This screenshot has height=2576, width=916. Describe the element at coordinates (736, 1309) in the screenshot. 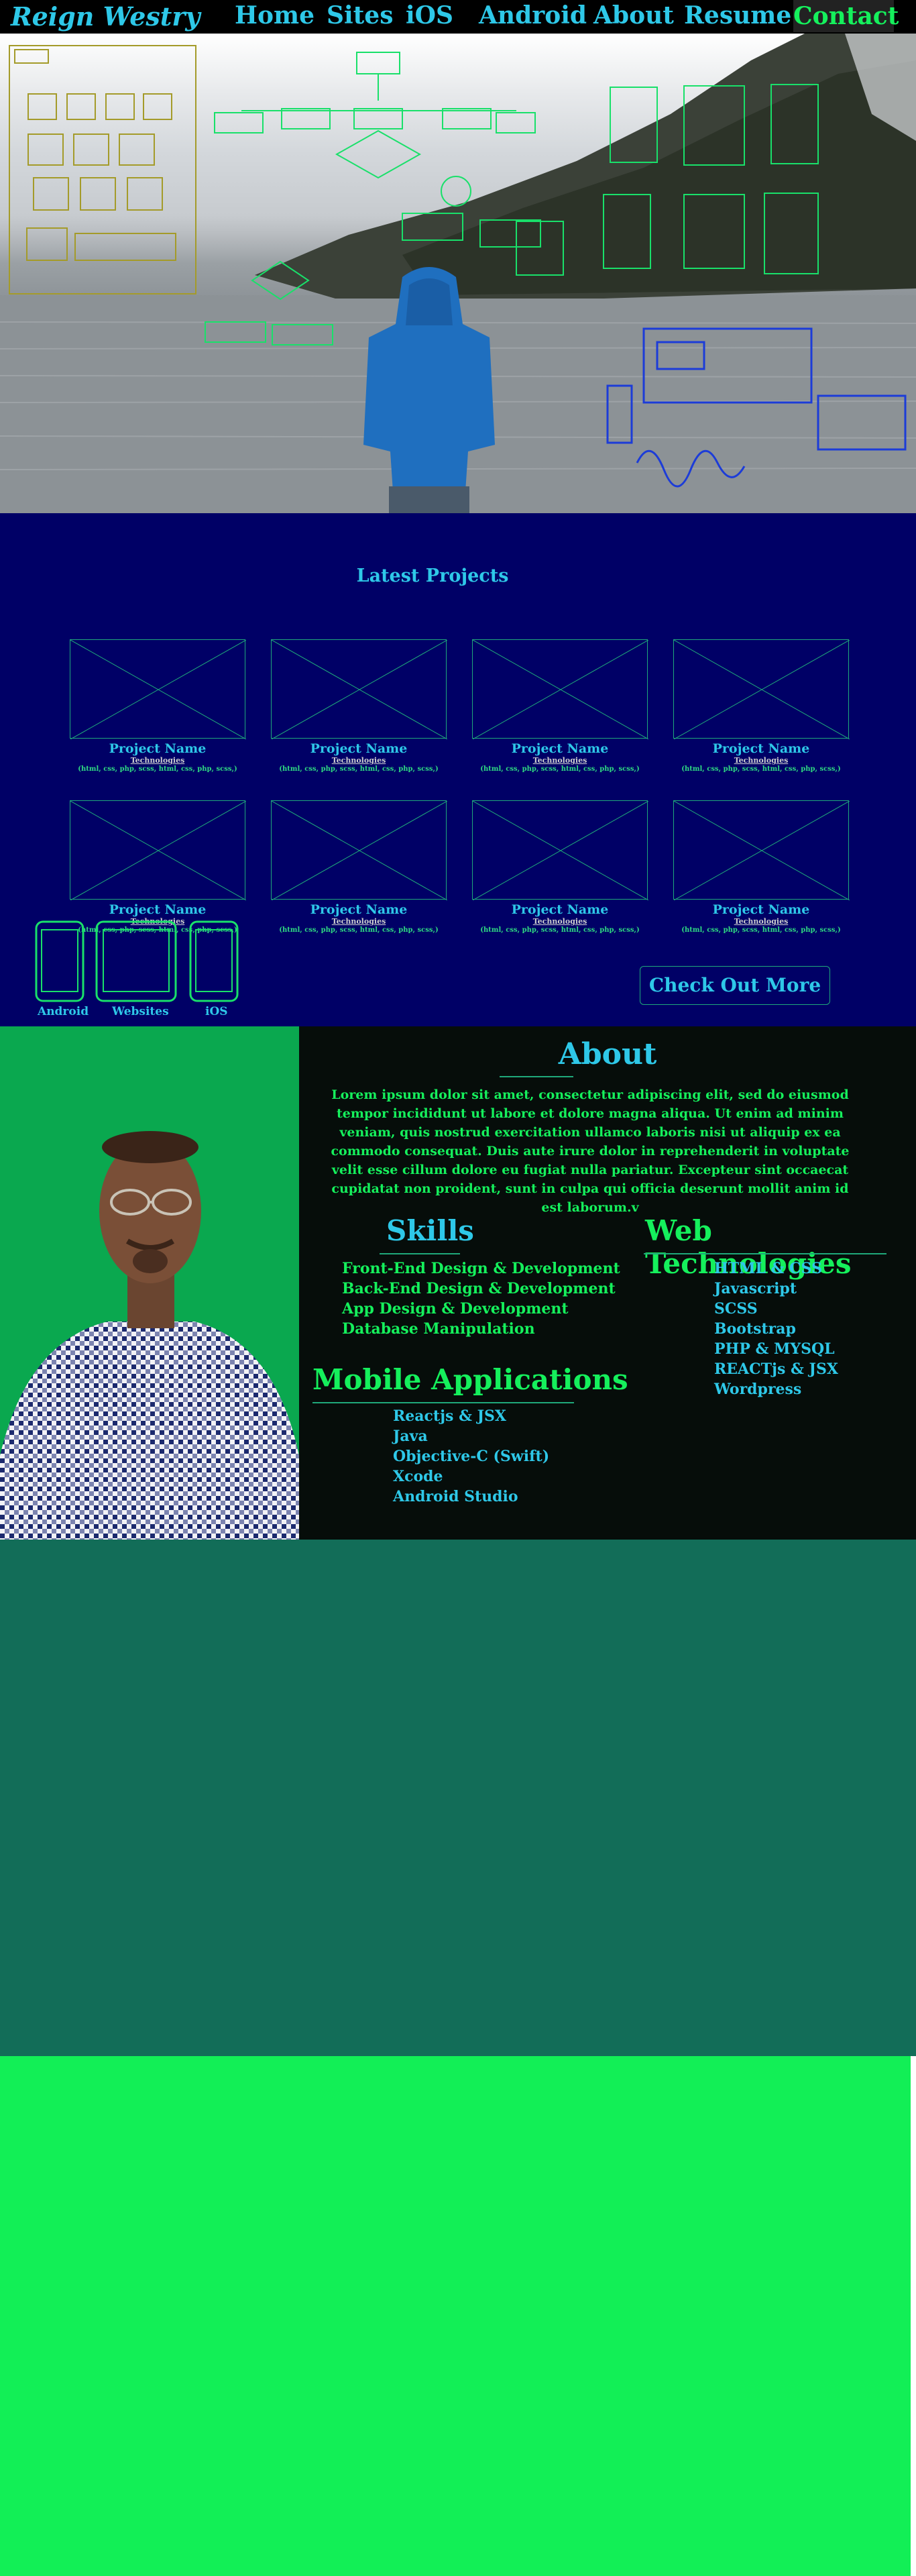

I see `web-tech-item: SCSS` at that location.